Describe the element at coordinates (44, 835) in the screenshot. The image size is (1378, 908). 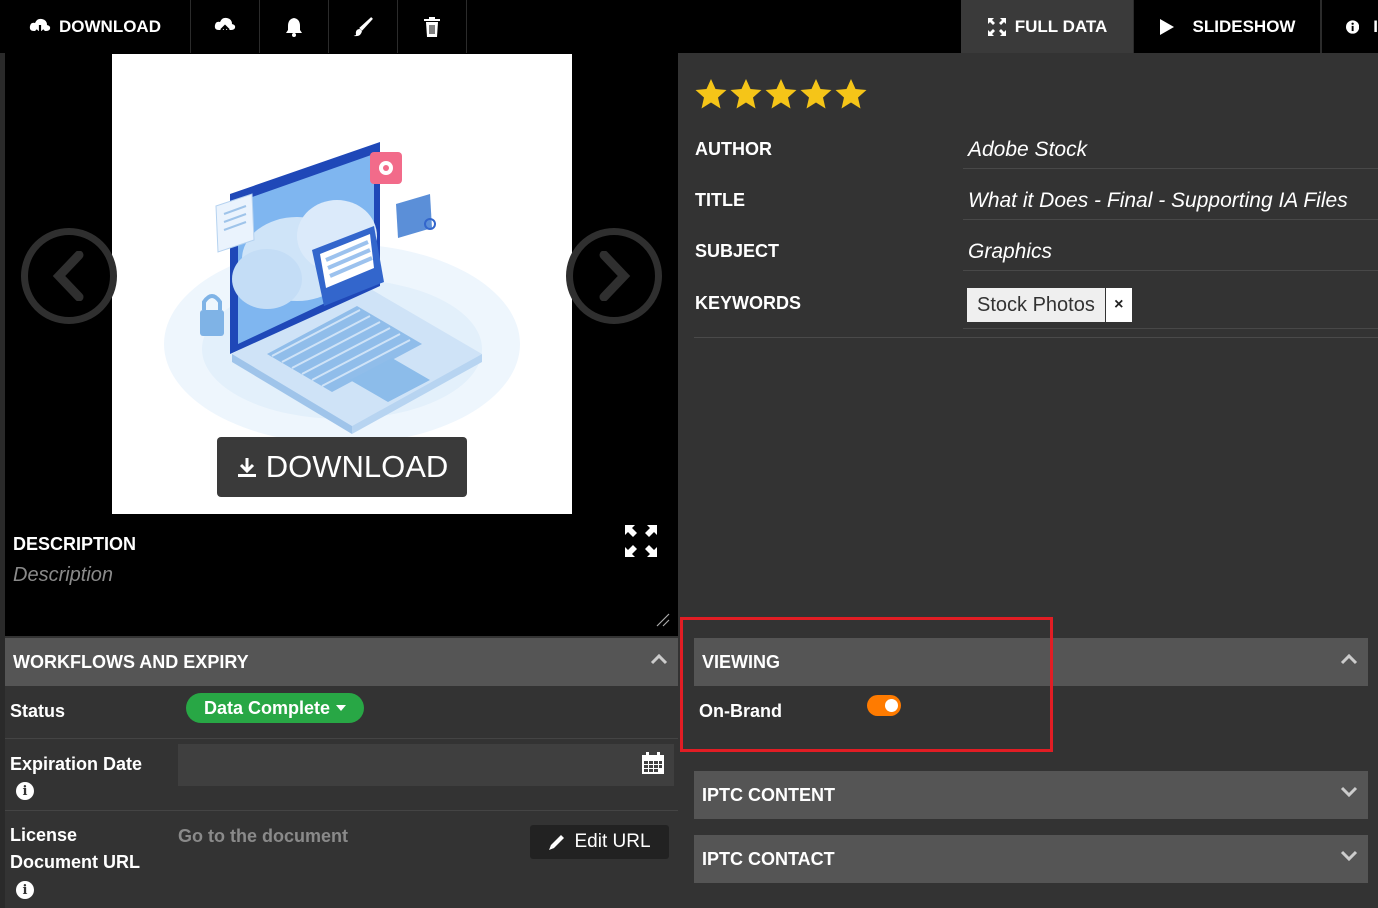
I see `license-label: License` at that location.